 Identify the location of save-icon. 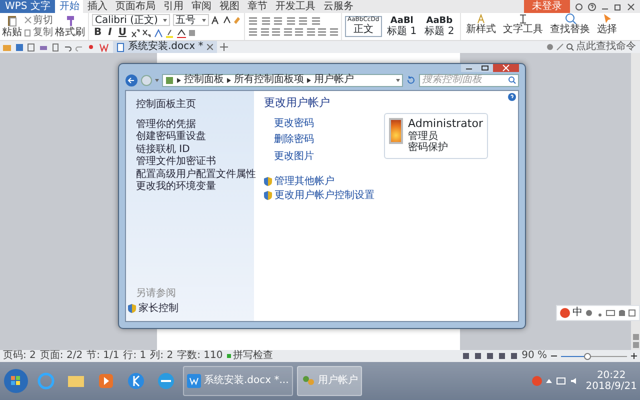
(19, 47).